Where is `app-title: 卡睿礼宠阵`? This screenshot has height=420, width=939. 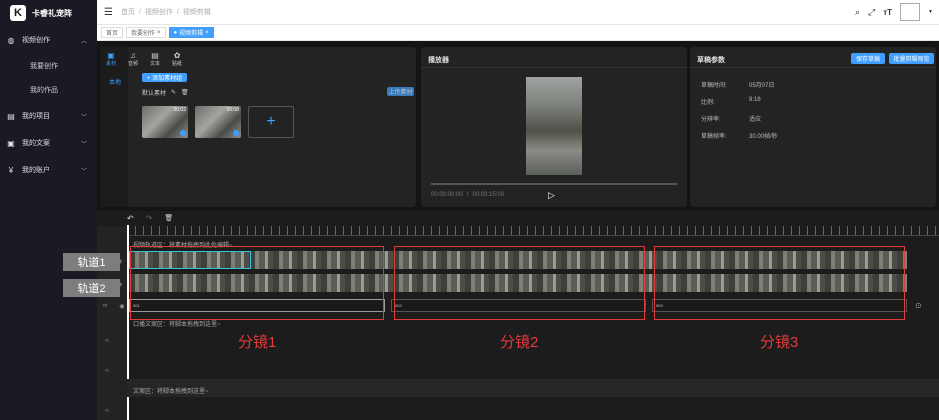
app-title: 卡睿礼宠阵 is located at coordinates (52, 13).